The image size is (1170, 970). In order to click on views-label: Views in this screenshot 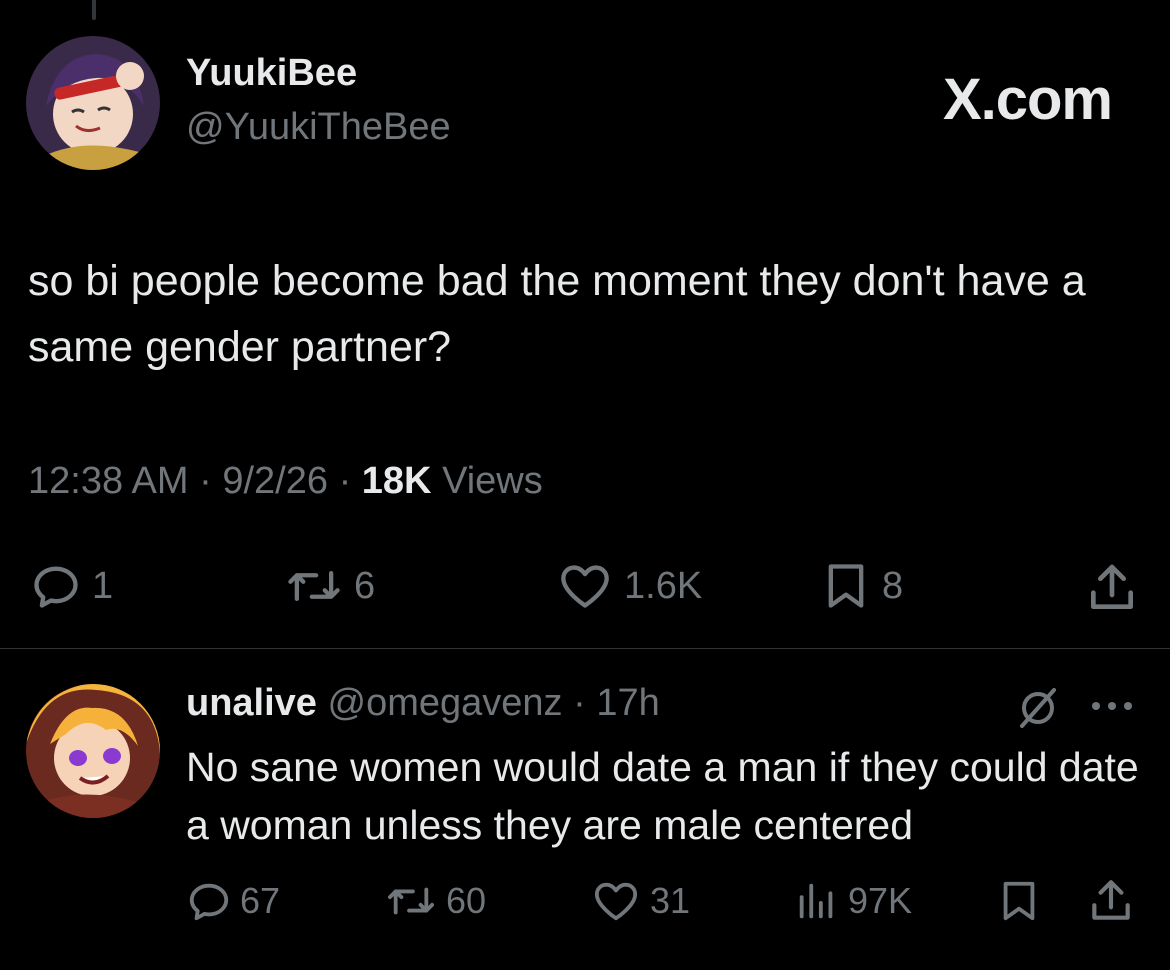, I will do `click(492, 481)`.